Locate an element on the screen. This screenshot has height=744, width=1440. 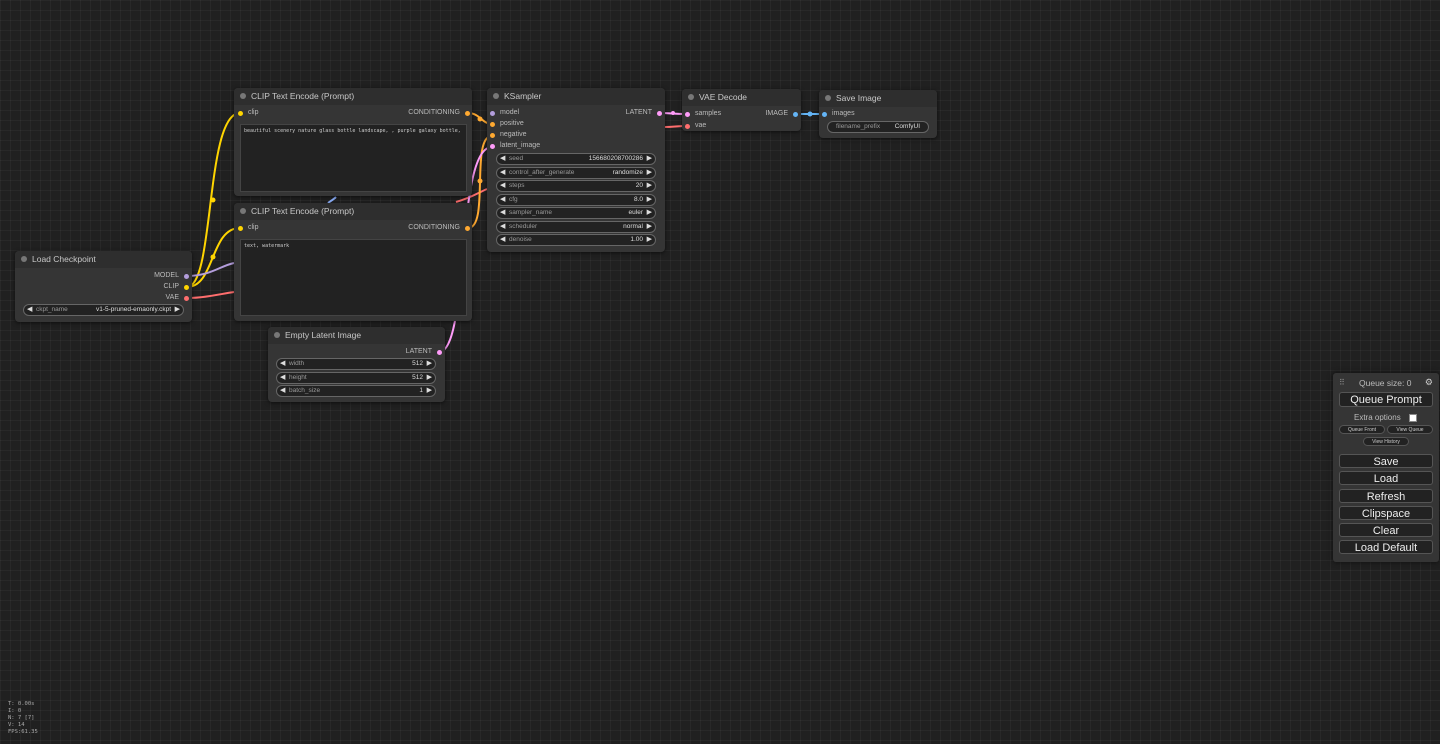
widget-denoise: ◀ denoise 1.00 ▶ is located at coordinates (576, 240).